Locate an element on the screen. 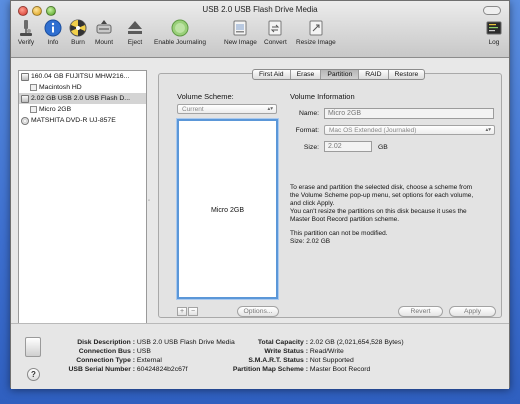 This screenshot has height=404, width=520. verify-button: Verify is located at coordinates (26, 32).